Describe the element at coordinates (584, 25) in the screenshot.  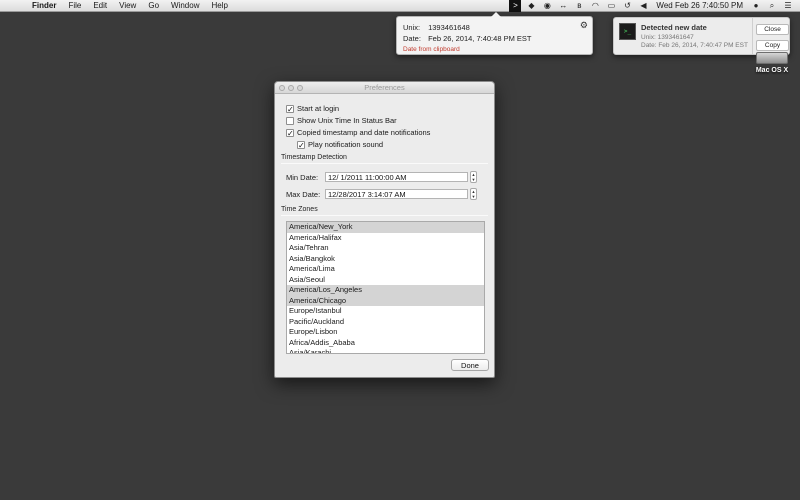
I see `gear-icon: ⚙` at that location.